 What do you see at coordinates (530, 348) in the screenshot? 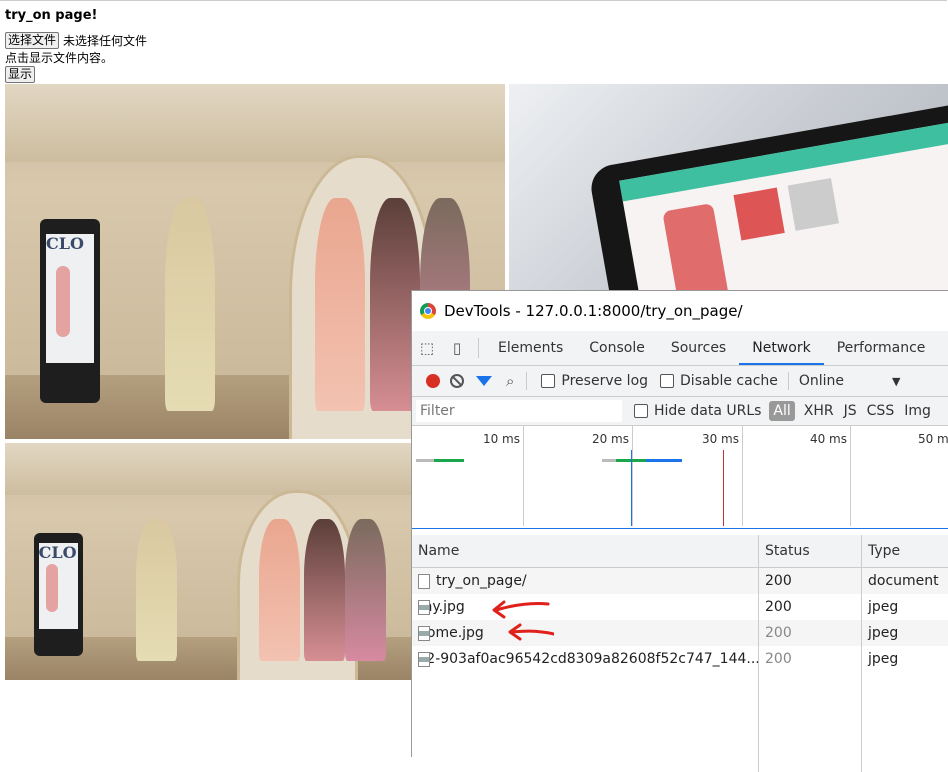
I see `tab-elements: Elements` at bounding box center [530, 348].